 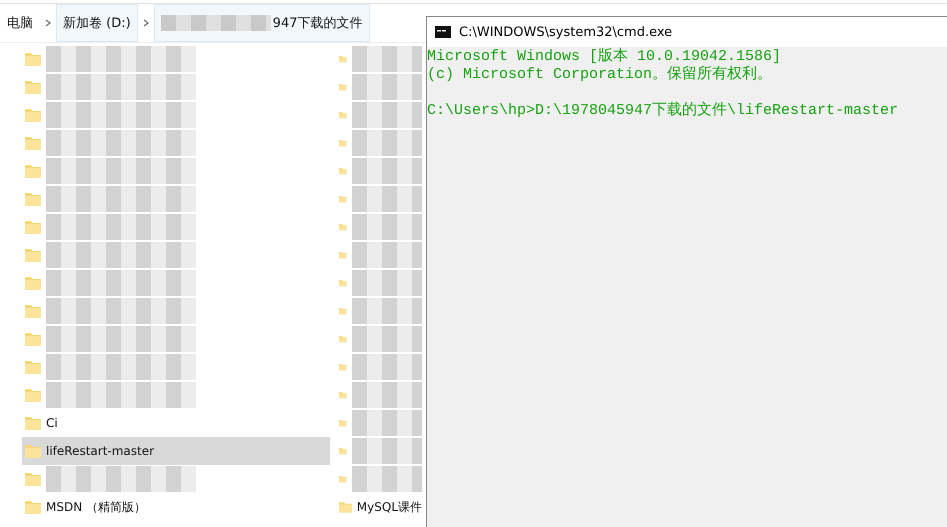 I want to click on breadcrumb-item: 电脑, so click(x=20, y=23).